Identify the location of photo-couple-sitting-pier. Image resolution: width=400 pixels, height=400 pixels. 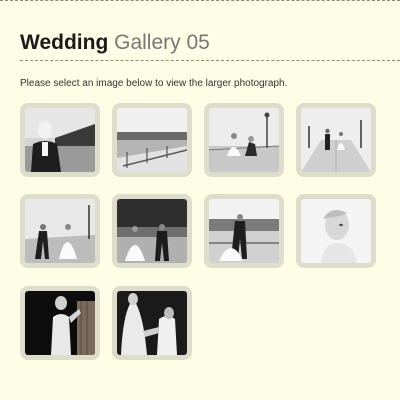
(244, 140).